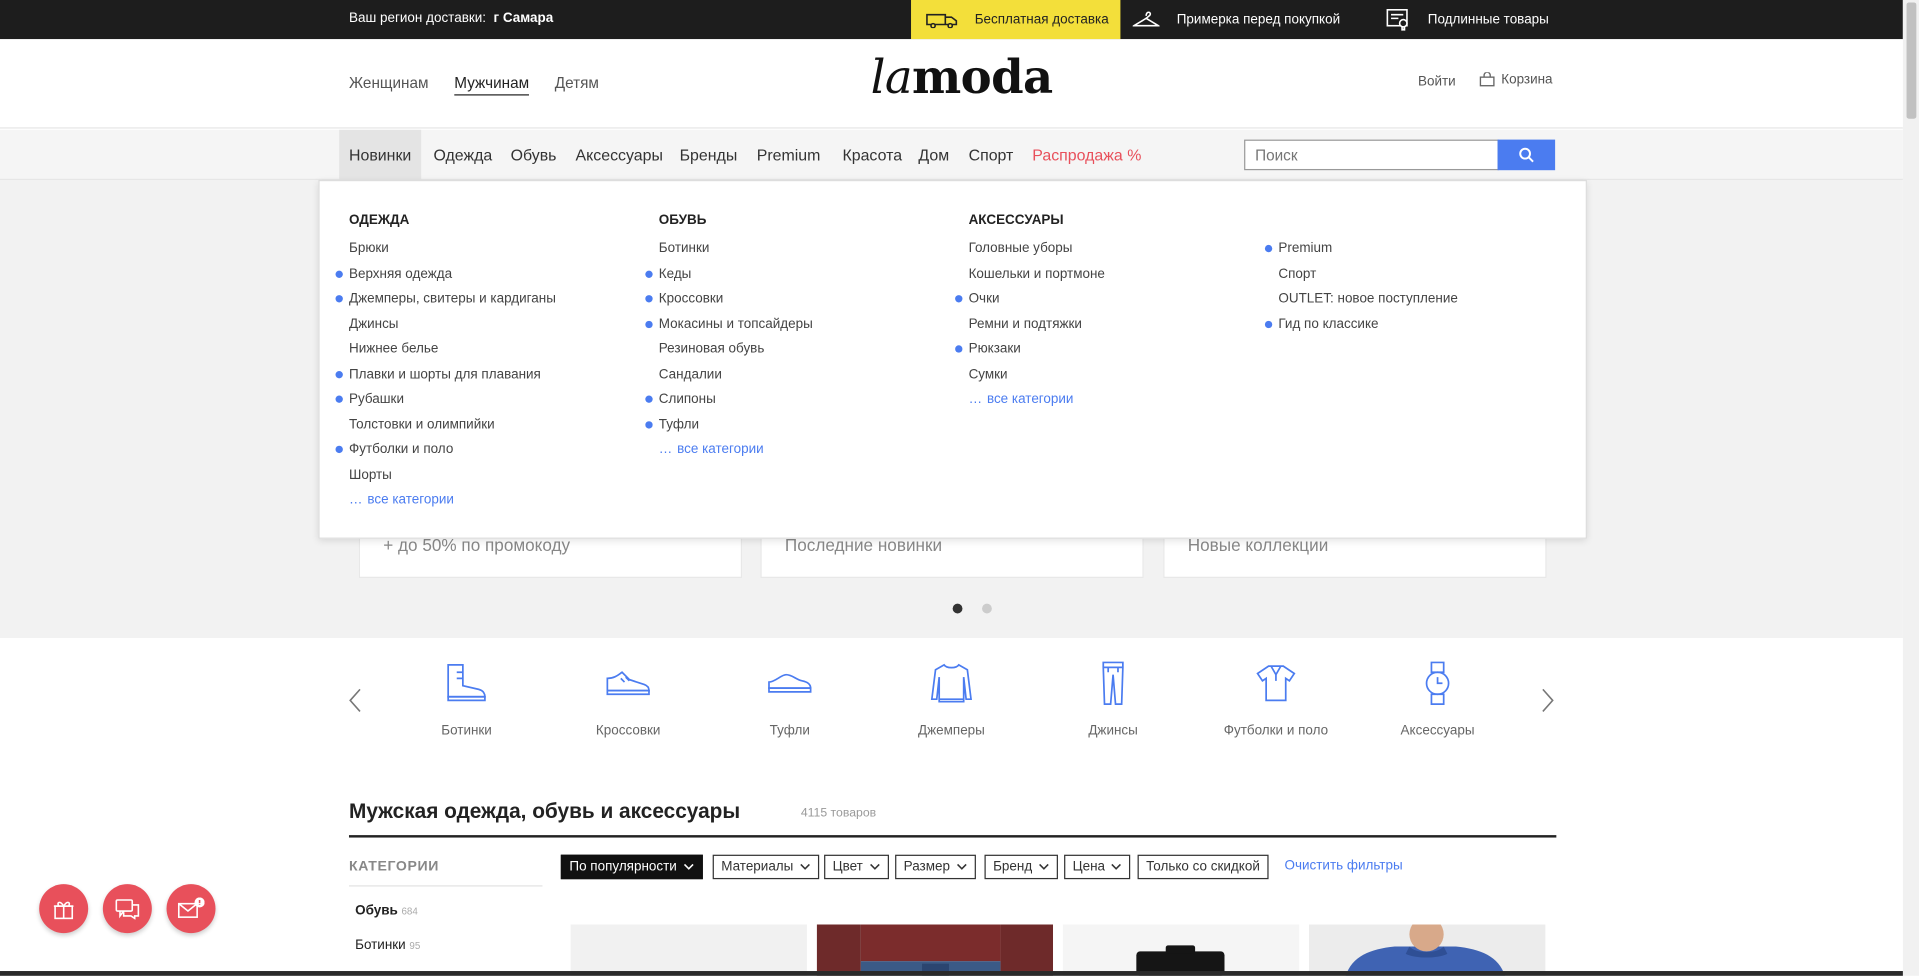 Image resolution: width=1919 pixels, height=976 pixels. Describe the element at coordinates (874, 866) in the screenshot. I see `chevron-down-icon` at that location.